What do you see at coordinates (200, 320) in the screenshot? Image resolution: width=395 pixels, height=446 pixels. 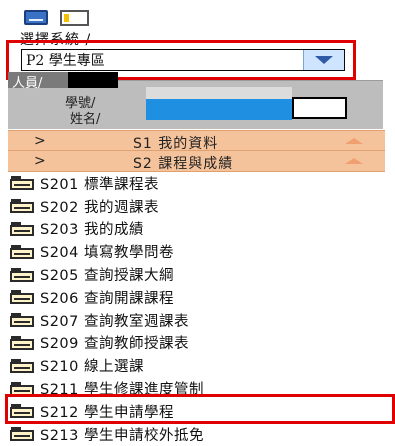 I see `menu-item-s207: S207 查詢教室週課表` at bounding box center [200, 320].